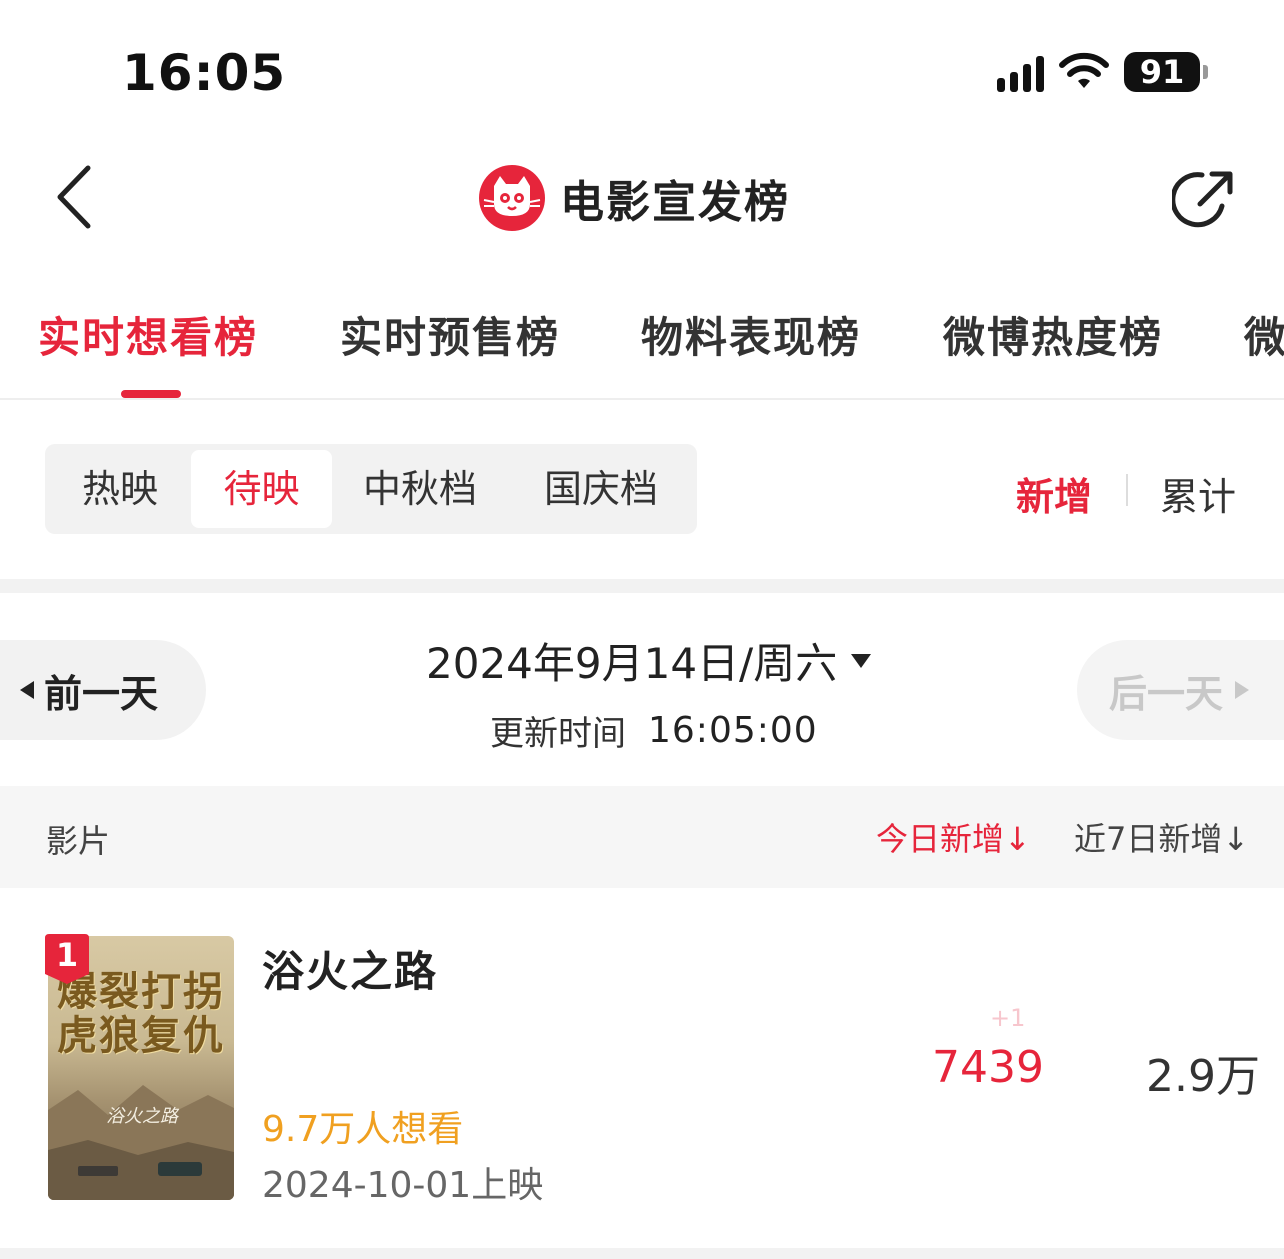 This screenshot has width=1284, height=1259. Describe the element at coordinates (78, 841) in the screenshot. I see `column-film: 影片` at that location.